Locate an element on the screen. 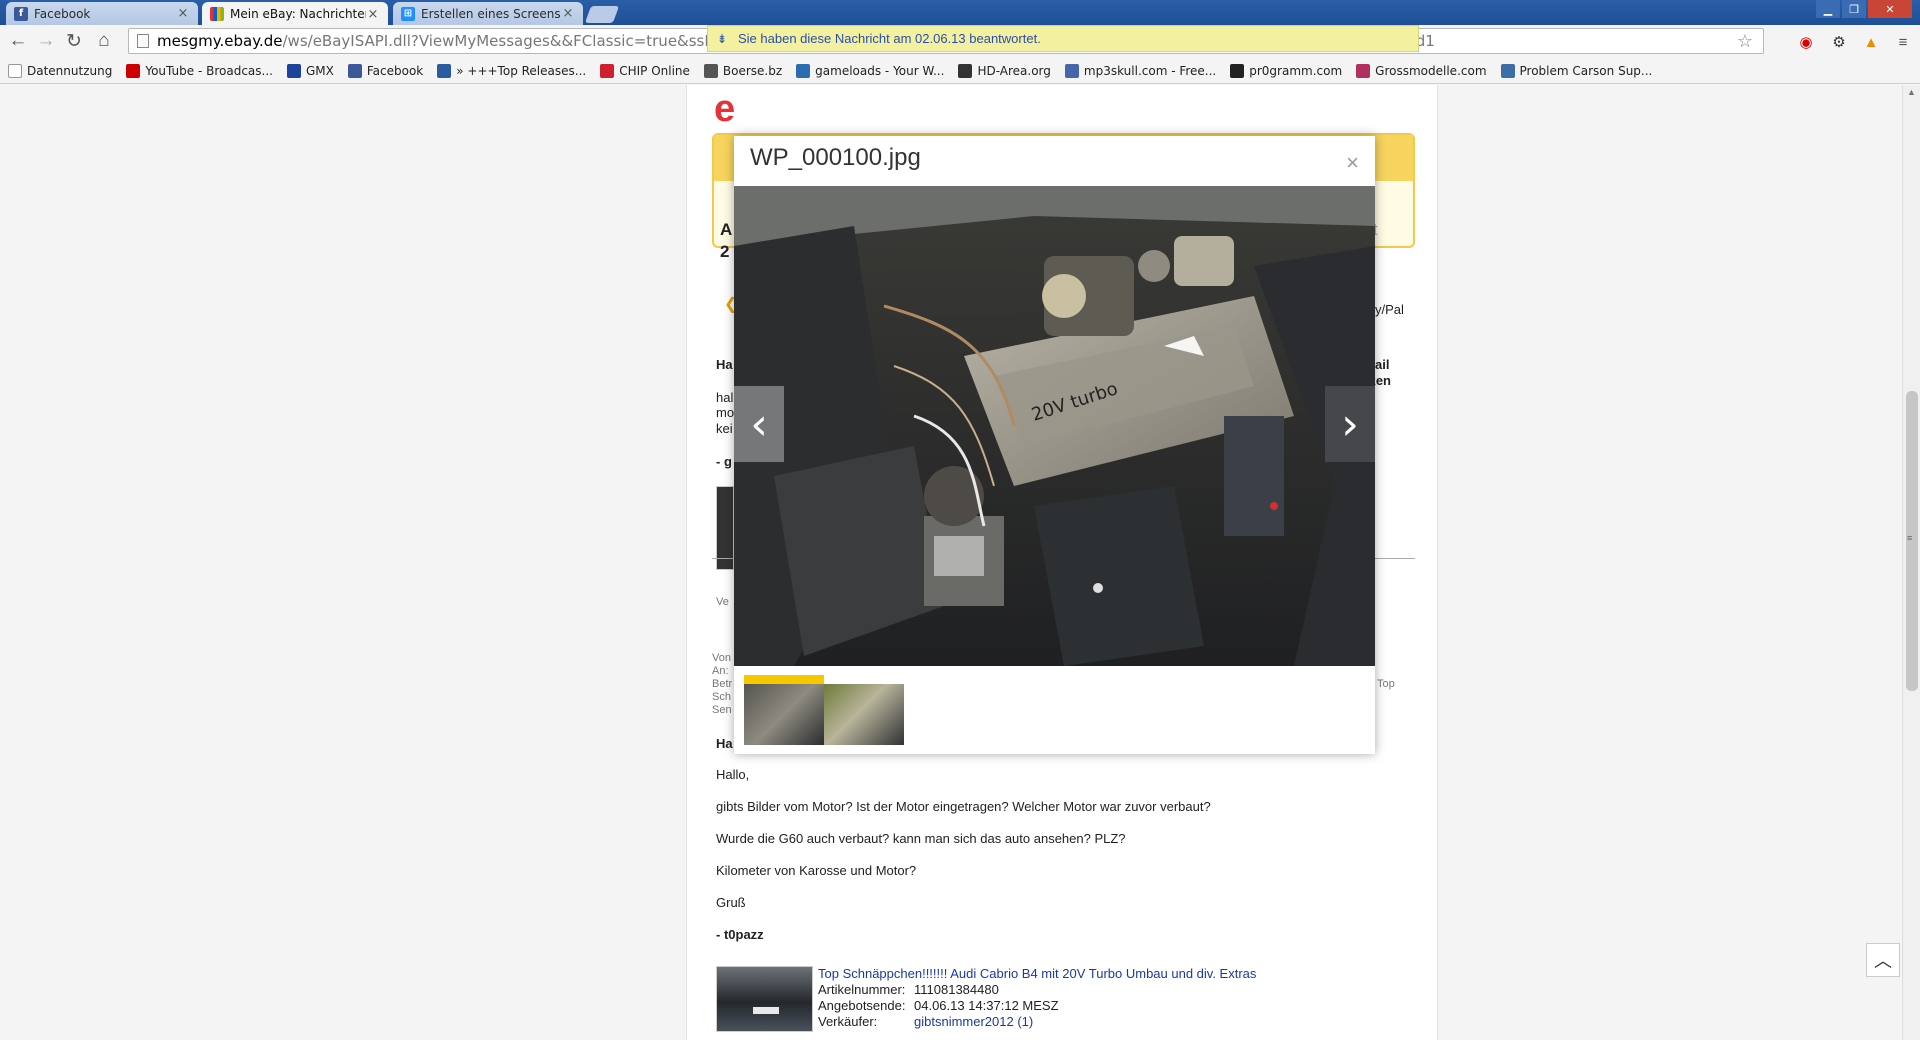 The height and width of the screenshot is (1040, 1920). bookmark-6: Boerse.bz is located at coordinates (743, 70).